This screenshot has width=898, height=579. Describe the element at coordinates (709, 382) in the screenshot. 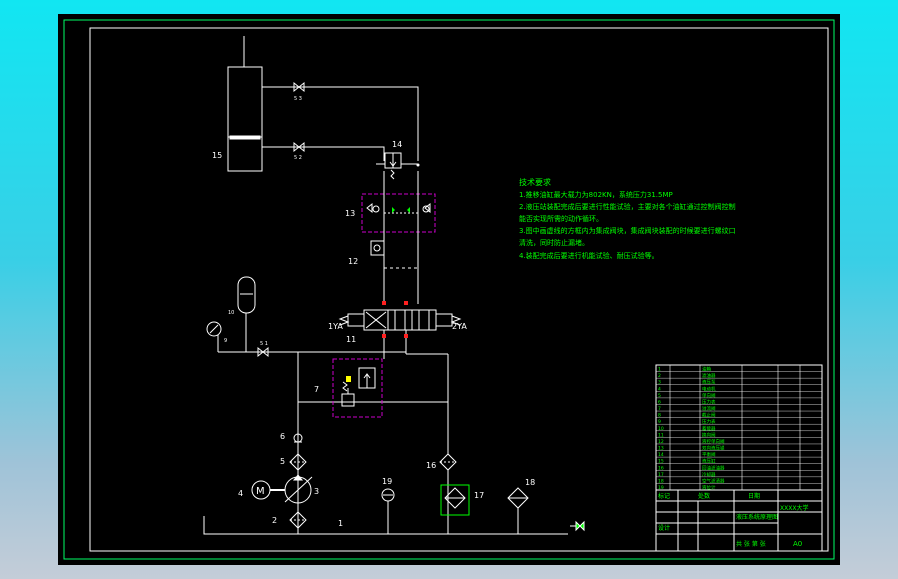

I see `parts-row-name: 液压泵` at that location.